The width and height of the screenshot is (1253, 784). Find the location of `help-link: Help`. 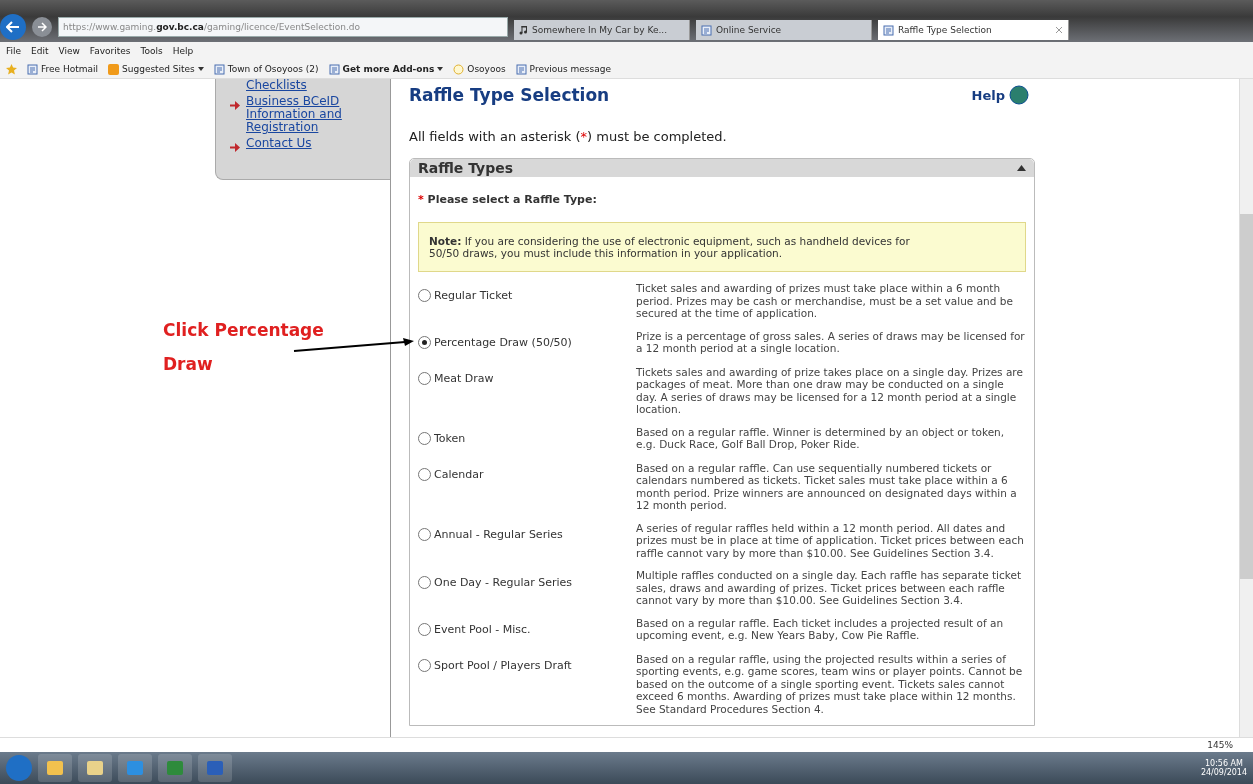

help-link: Help is located at coordinates (1000, 95).